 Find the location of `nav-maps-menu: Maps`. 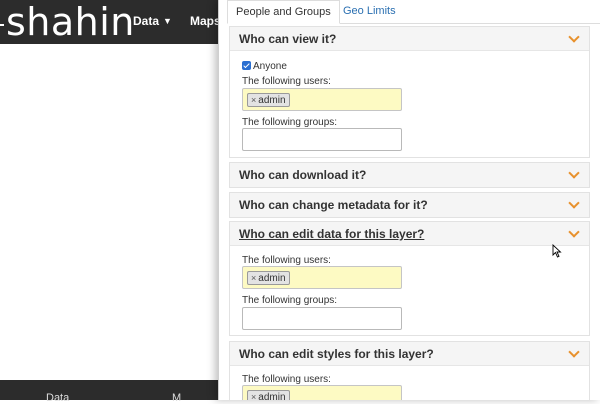

nav-maps-menu: Maps is located at coordinates (205, 21).